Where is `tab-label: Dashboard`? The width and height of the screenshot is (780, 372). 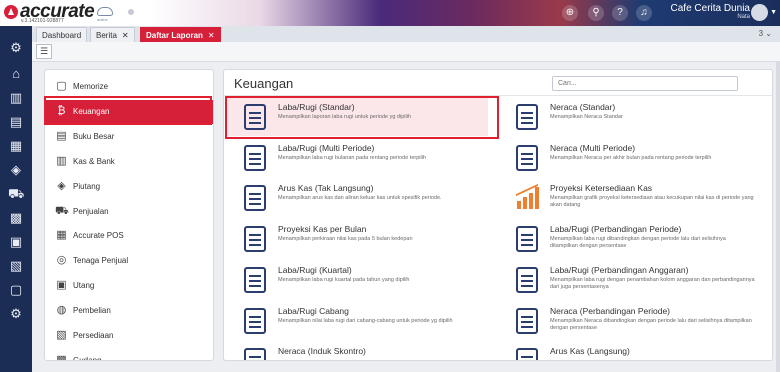
tab-label: Dashboard is located at coordinates (62, 35).